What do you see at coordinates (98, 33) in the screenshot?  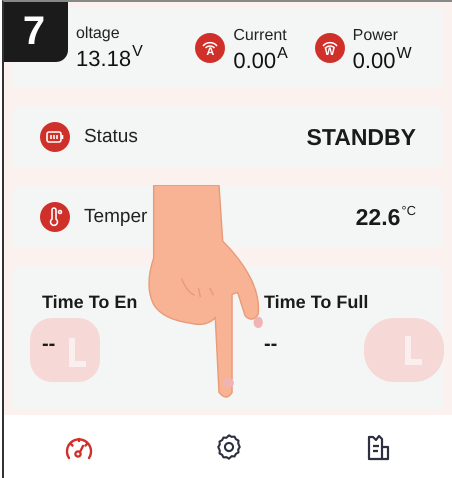 I see `metric-label: oltage` at bounding box center [98, 33].